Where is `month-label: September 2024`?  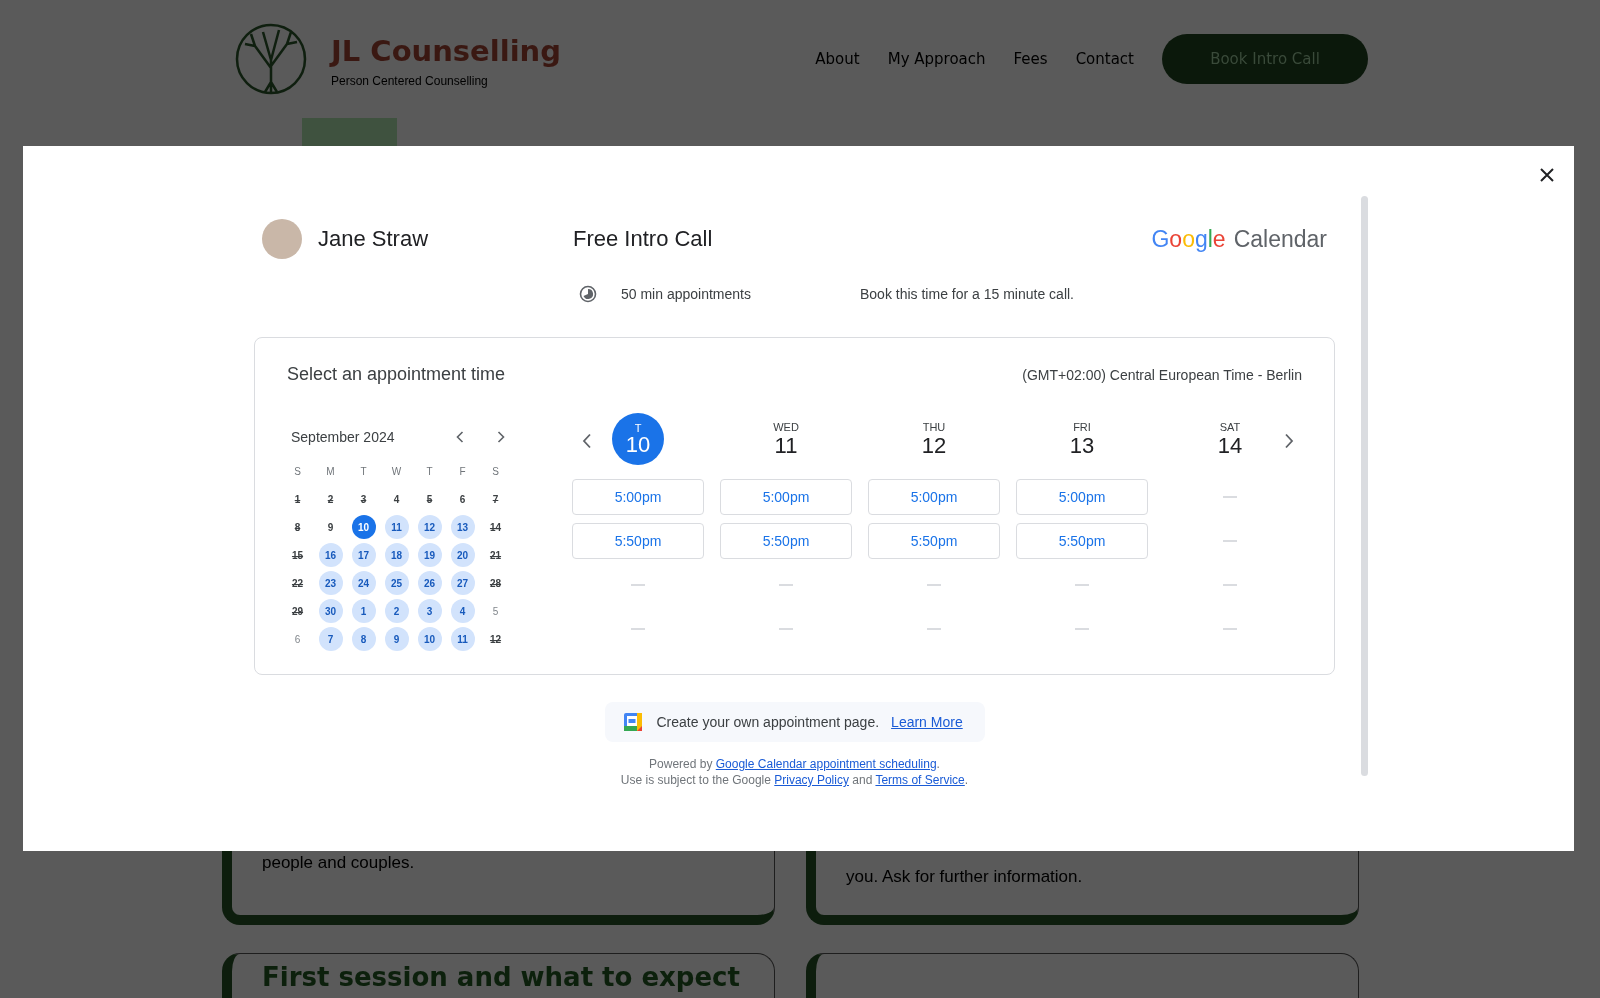
month-label: September 2024 is located at coordinates (343, 437).